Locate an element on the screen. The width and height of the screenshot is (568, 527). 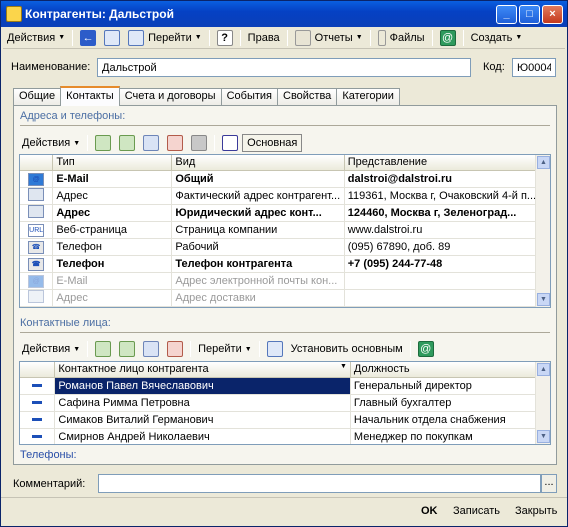
addresses-scrollbar: ▲ ▼ is located at coordinates (542, 231).